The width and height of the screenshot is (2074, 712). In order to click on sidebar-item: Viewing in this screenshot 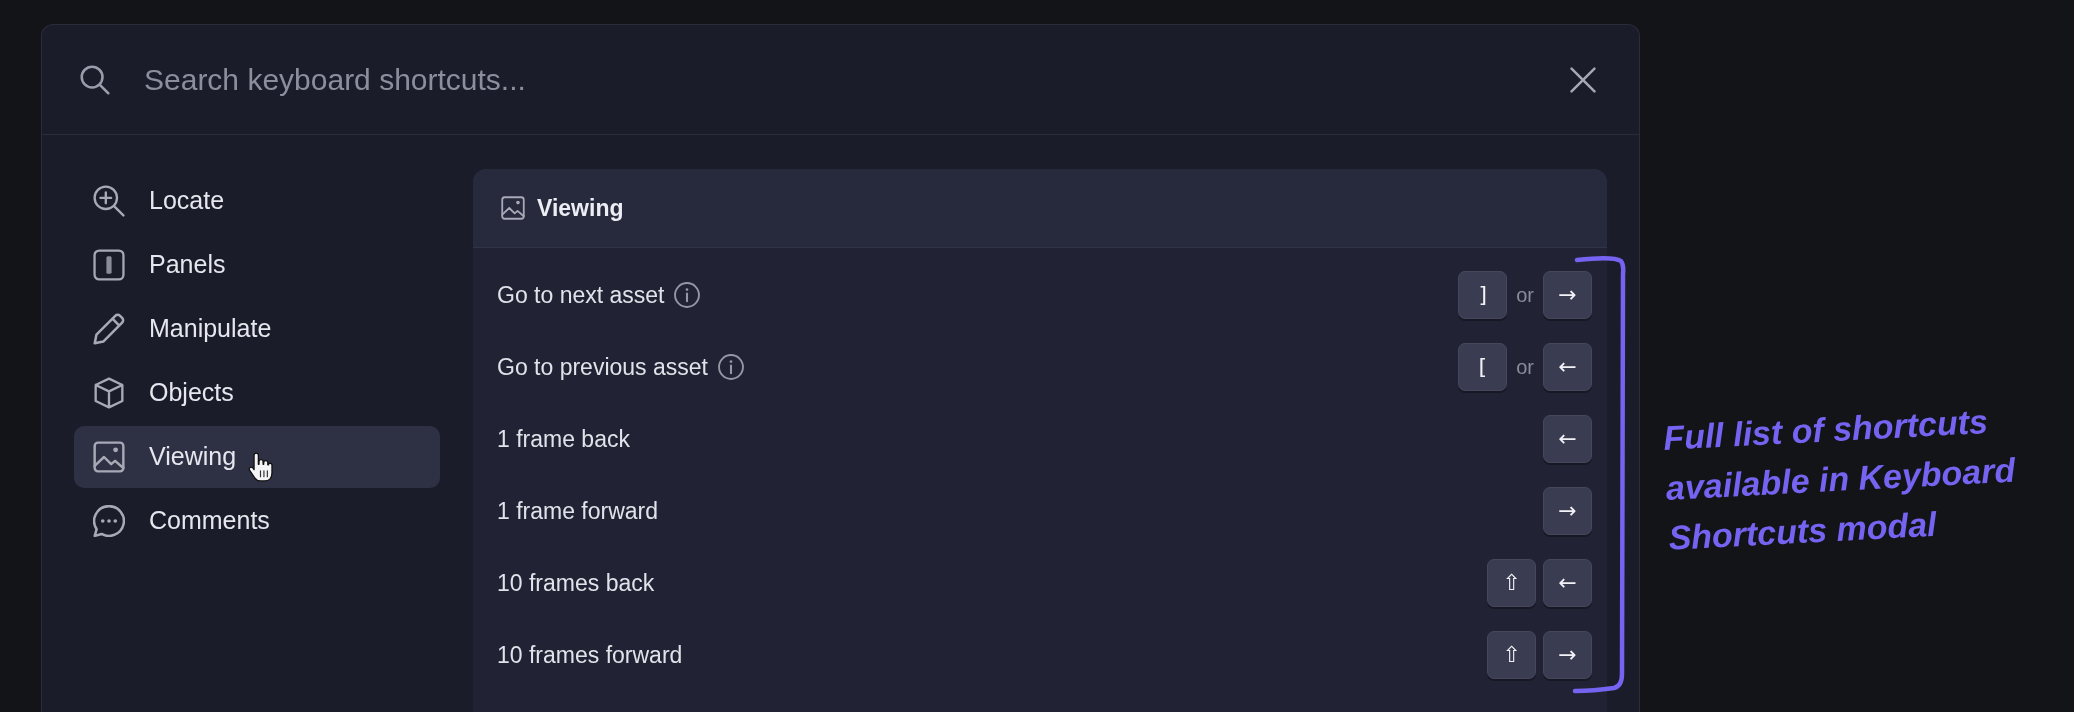, I will do `click(257, 457)`.